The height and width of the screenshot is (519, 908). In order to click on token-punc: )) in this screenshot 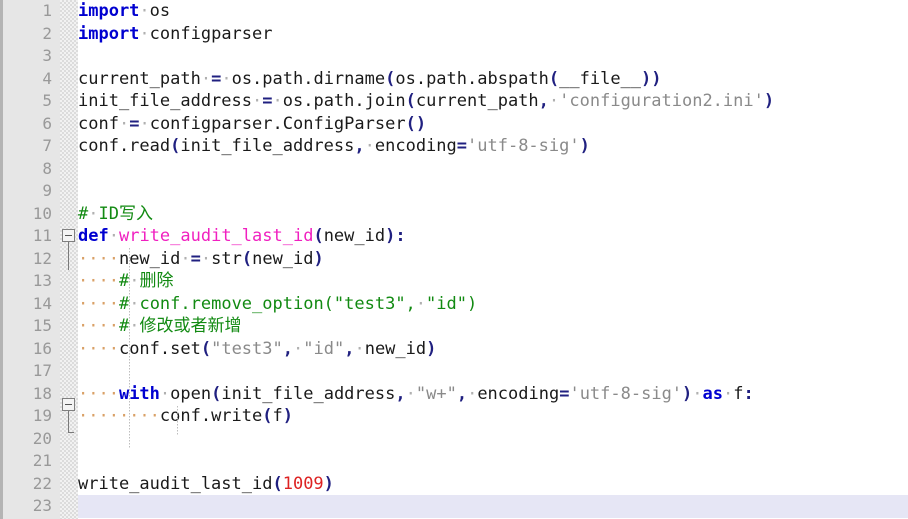, I will do `click(651, 78)`.